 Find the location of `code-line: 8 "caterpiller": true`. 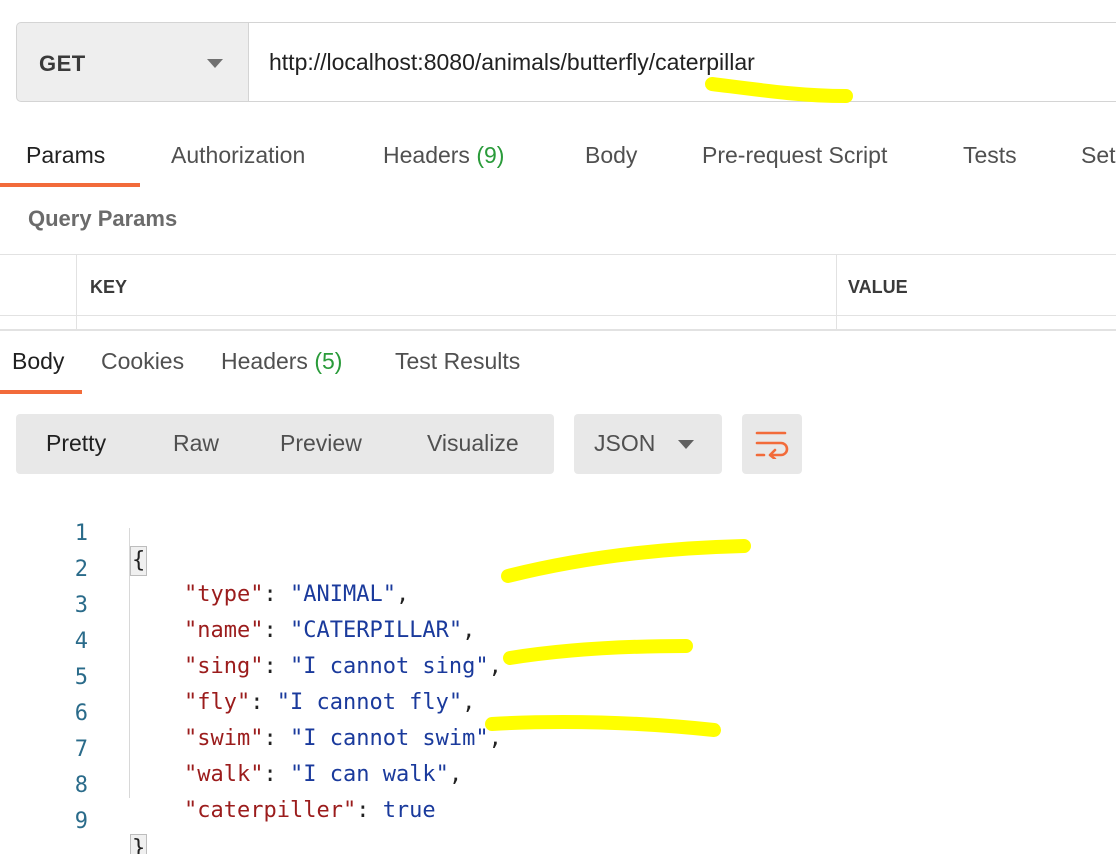

code-line: 8 "caterpiller": true is located at coordinates (558, 785).